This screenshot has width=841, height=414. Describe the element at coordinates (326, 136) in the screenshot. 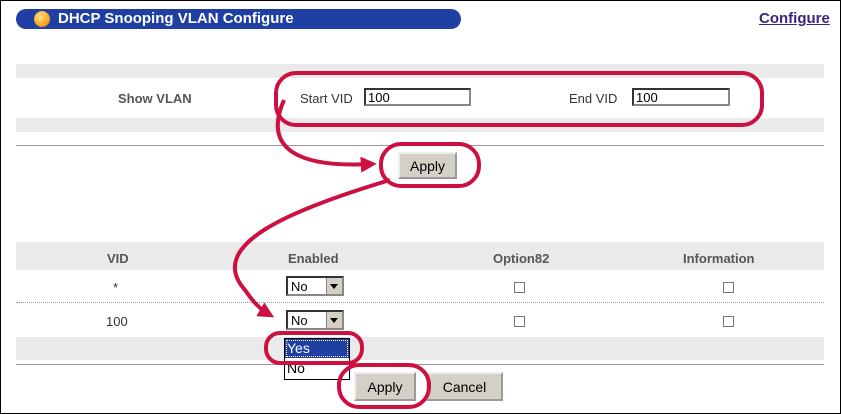

I see `arrow-to-apply` at that location.